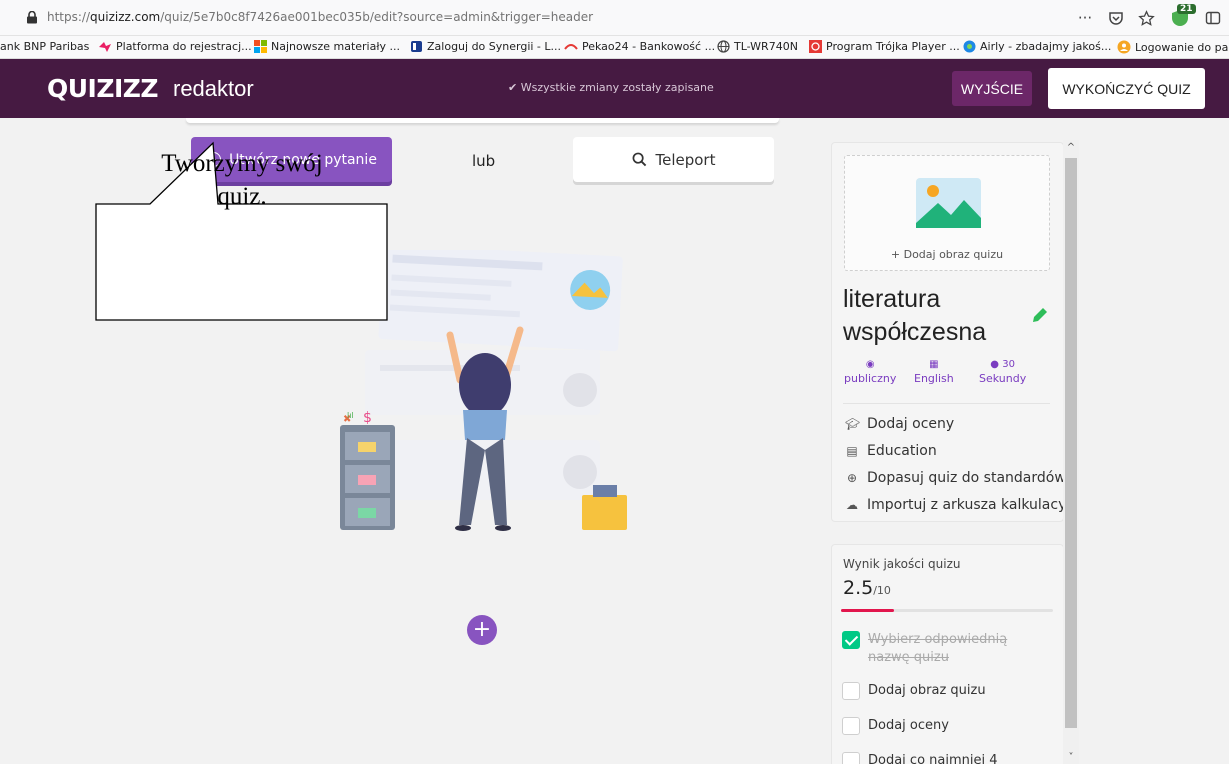  Describe the element at coordinates (1003, 378) in the screenshot. I see `time-unit: Sekundy` at that location.